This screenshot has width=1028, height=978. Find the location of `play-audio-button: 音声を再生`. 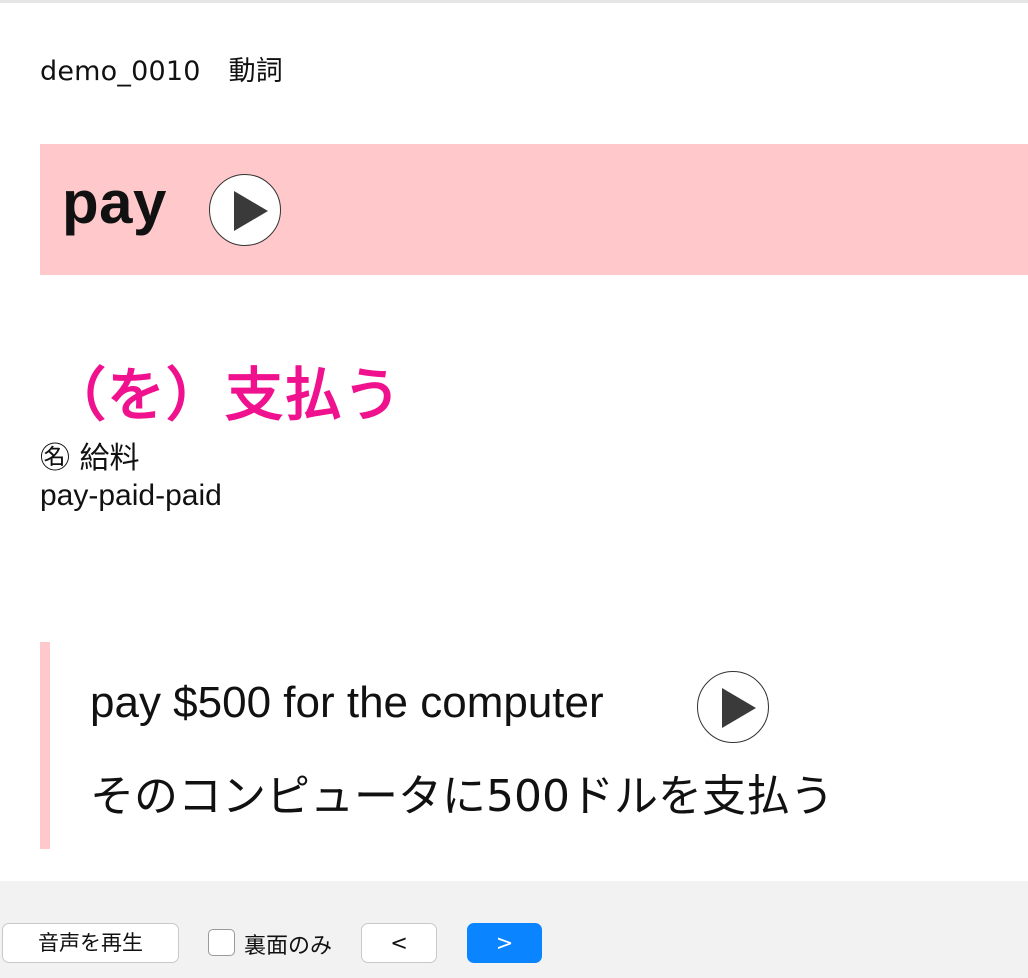

play-audio-button: 音声を再生 is located at coordinates (90, 943).